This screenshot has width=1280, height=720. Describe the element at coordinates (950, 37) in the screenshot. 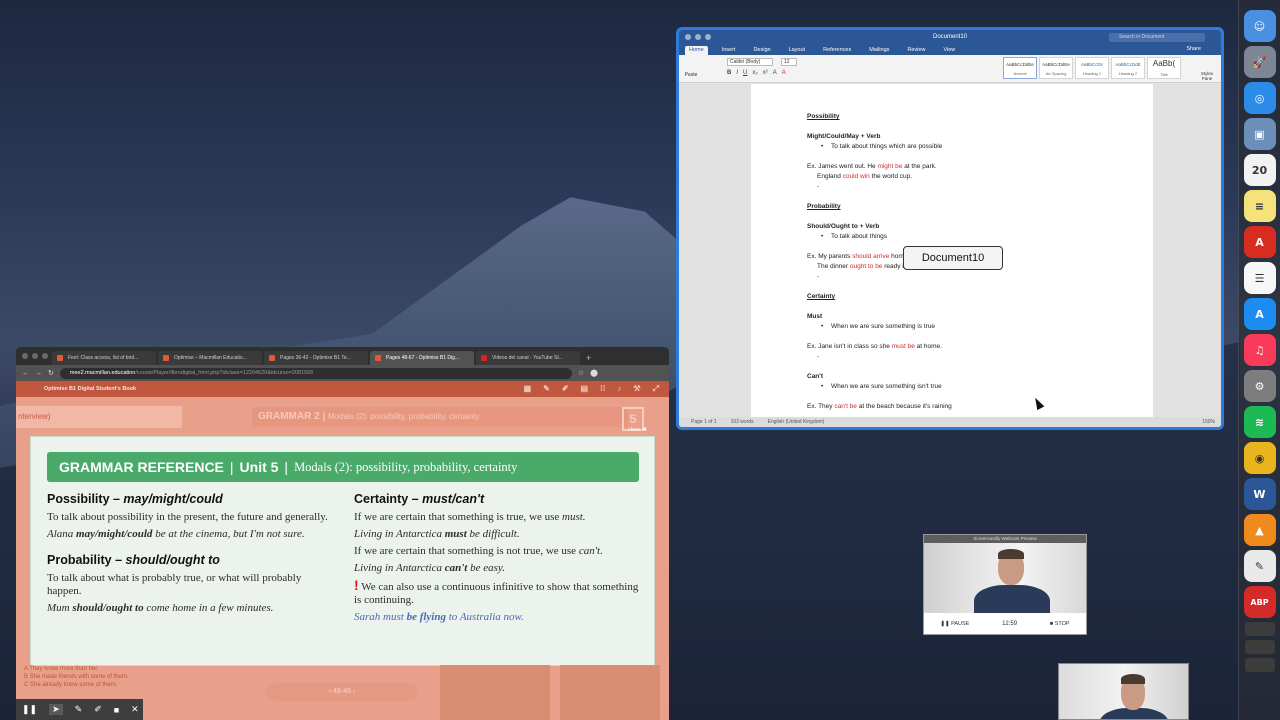

I see `word-titlebar: Document10 Search in Document` at that location.